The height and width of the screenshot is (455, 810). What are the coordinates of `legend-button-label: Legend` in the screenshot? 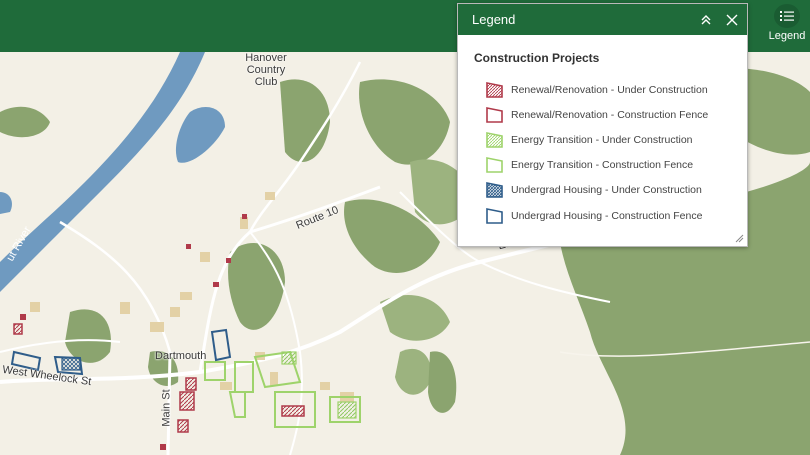 It's located at (787, 36).